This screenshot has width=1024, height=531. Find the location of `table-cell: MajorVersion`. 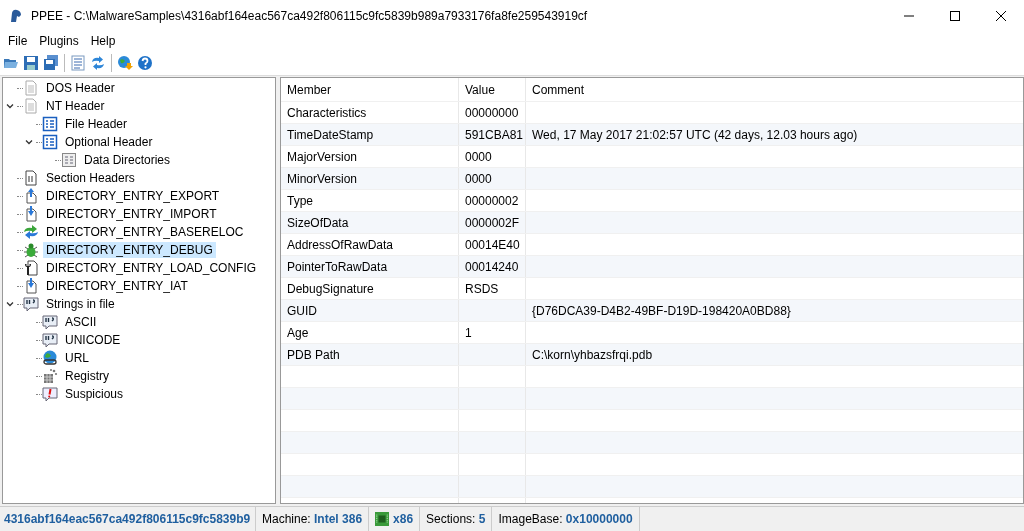

table-cell: MajorVersion is located at coordinates (322, 156).